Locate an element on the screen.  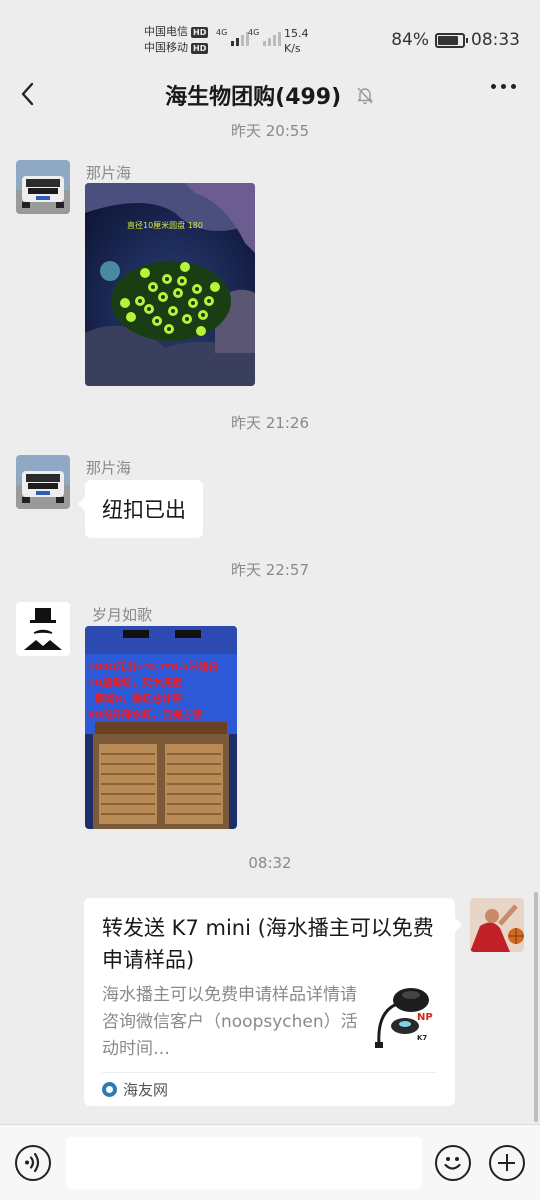
source-name: 海友网 is located at coordinates (146, 1090).